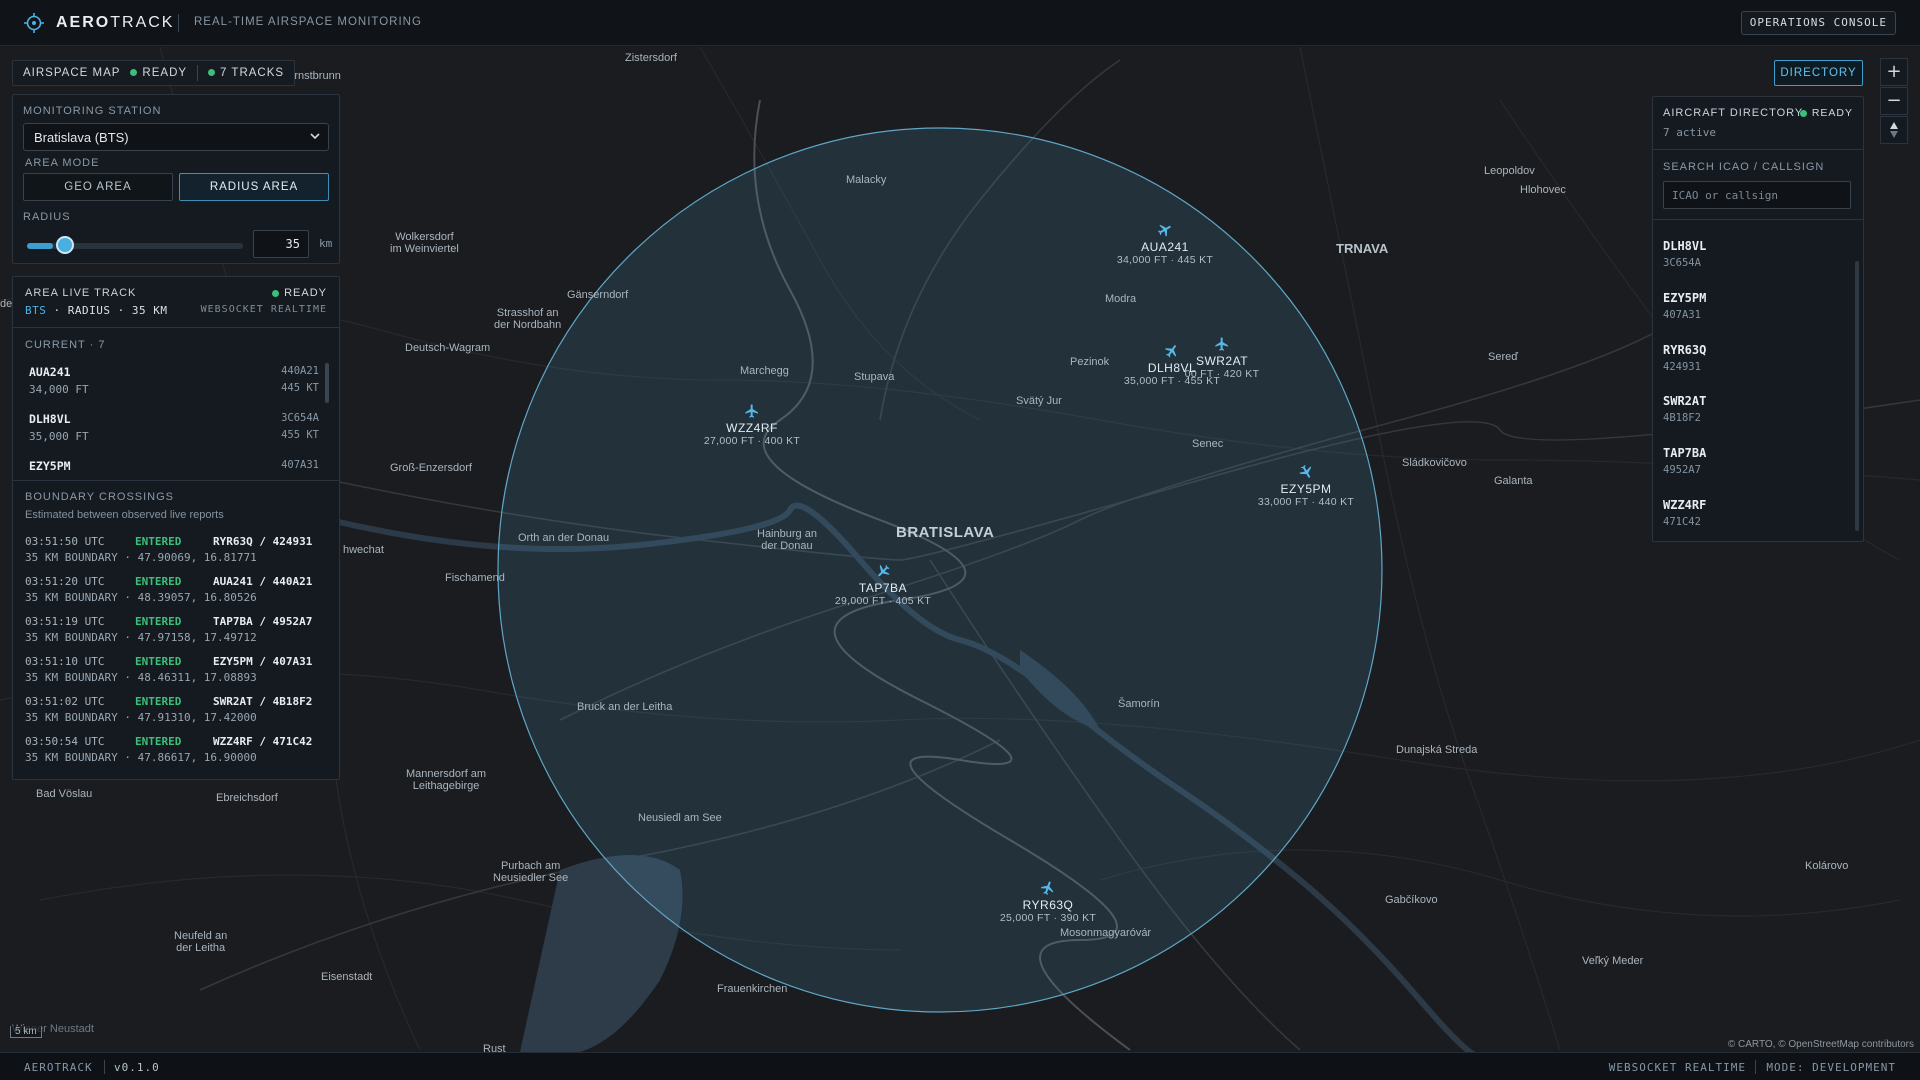  I want to click on town-label-mannersdorf: Mannersdorf am Leithagebirge, so click(446, 780).